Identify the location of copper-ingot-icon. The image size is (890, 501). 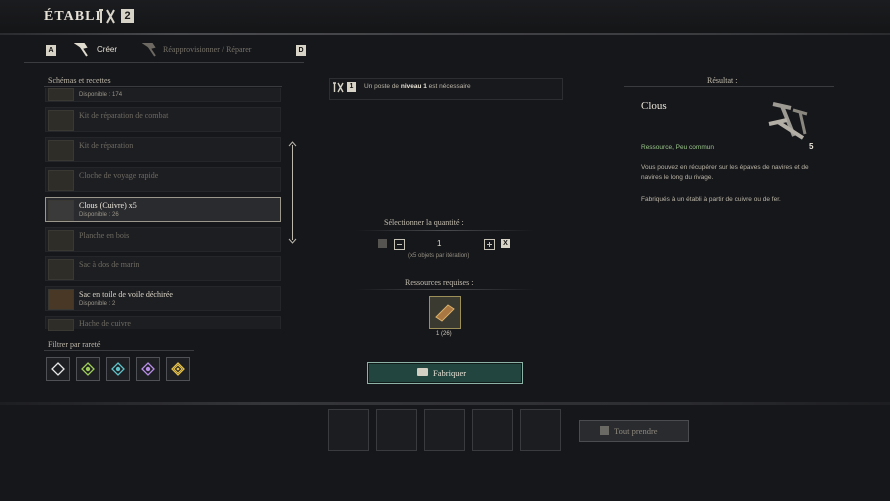
(445, 313).